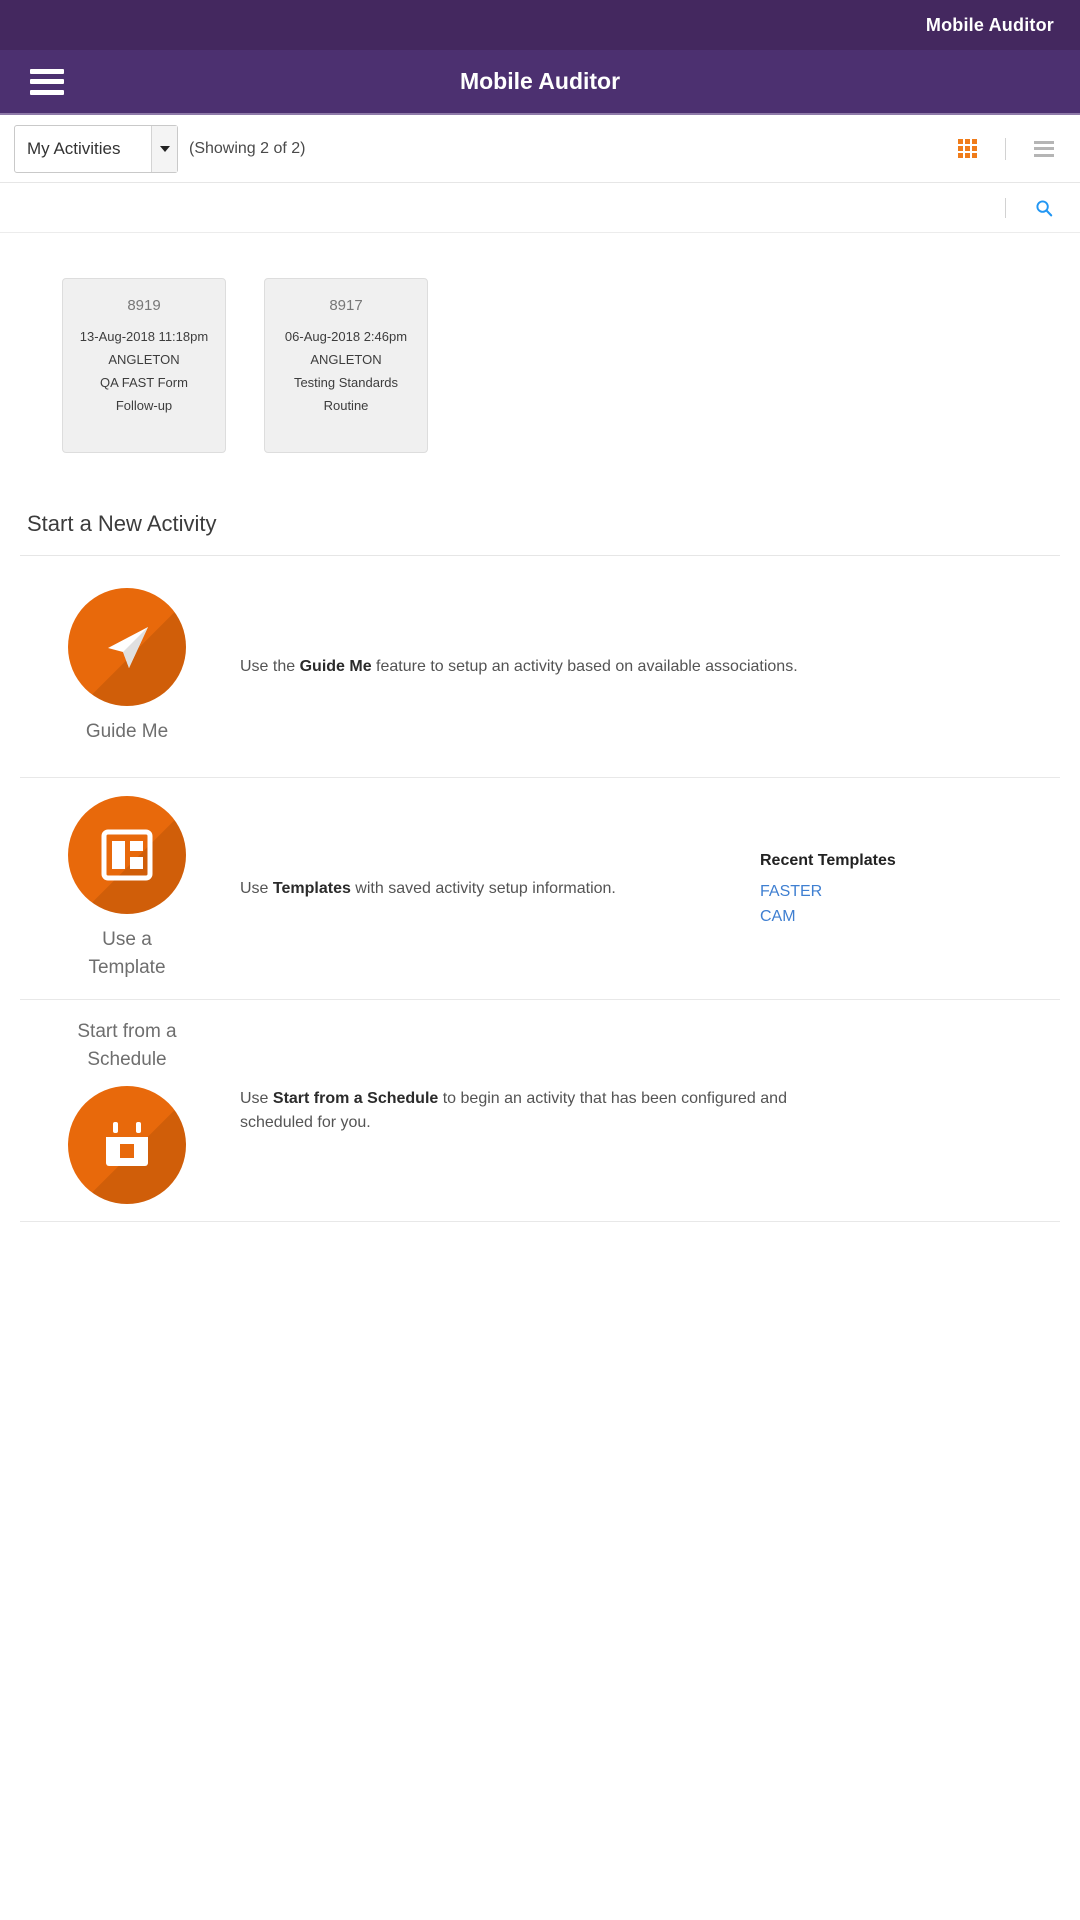 The image size is (1080, 1920). What do you see at coordinates (1044, 208) in the screenshot?
I see `search-icon` at bounding box center [1044, 208].